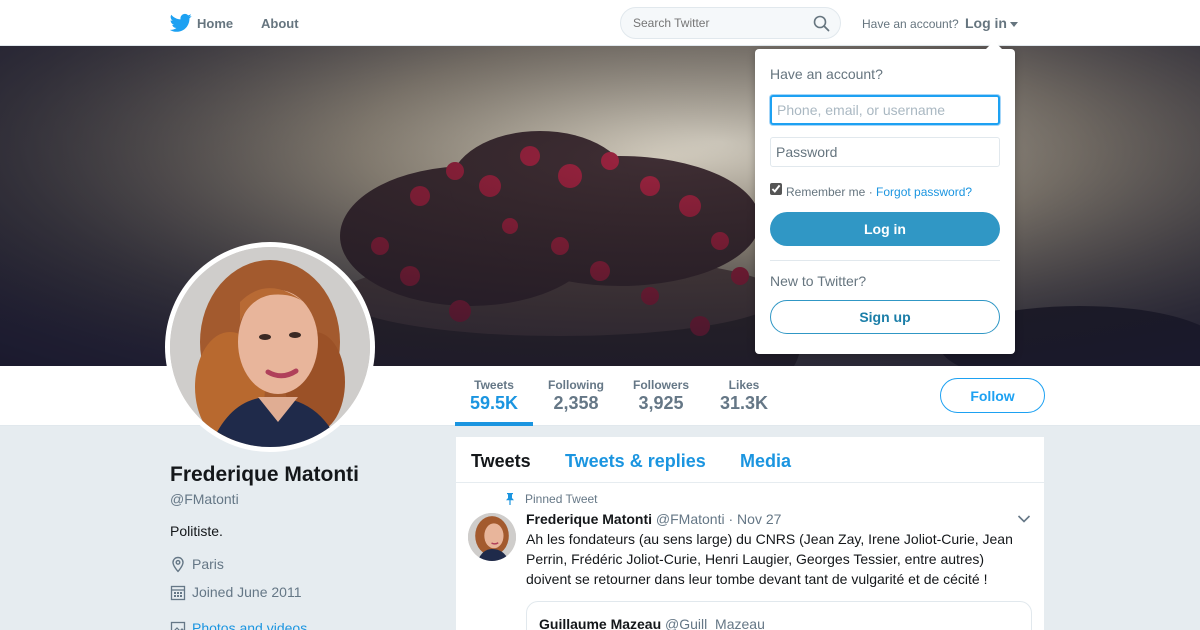 This screenshot has height=630, width=1200. What do you see at coordinates (779, 615) in the screenshot?
I see `quoted-tweet: Guillaume Mazeau @Guill_Mazeau` at bounding box center [779, 615].